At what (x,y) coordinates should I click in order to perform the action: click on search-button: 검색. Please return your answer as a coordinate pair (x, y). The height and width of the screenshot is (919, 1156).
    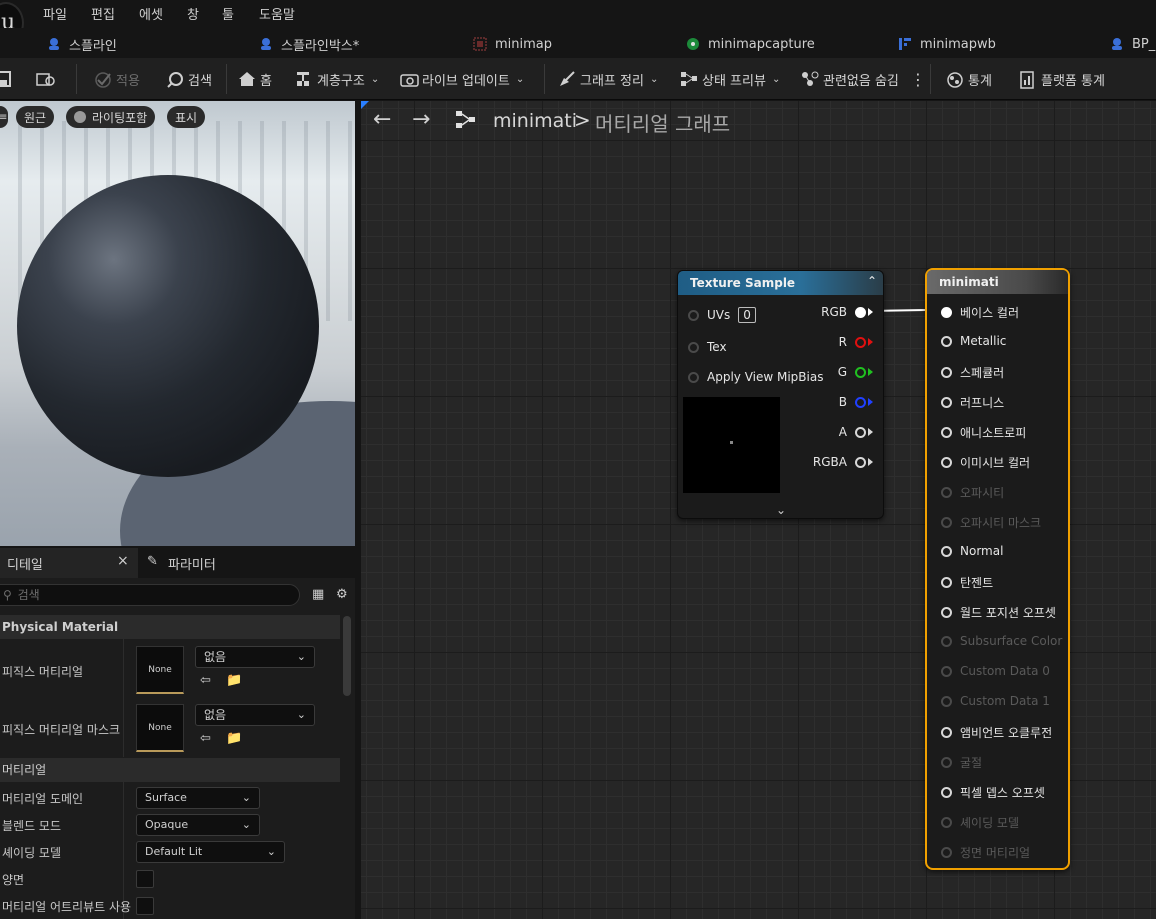
    Looking at the image, I should click on (189, 79).